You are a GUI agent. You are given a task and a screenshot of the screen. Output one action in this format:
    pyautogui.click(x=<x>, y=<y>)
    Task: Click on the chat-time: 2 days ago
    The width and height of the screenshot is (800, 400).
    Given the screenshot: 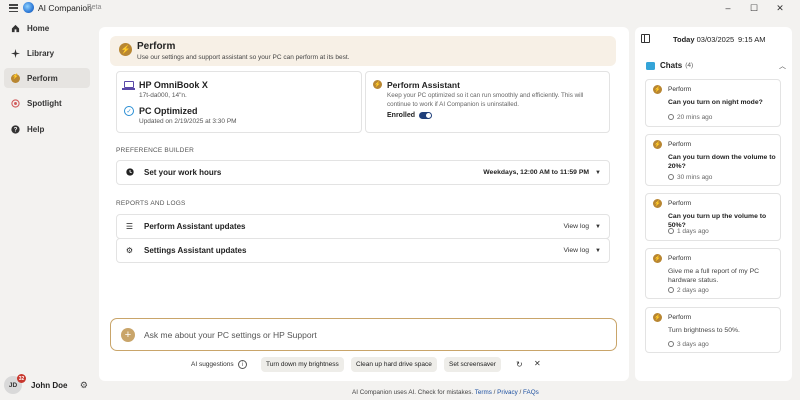 What is the action you would take?
    pyautogui.click(x=688, y=290)
    